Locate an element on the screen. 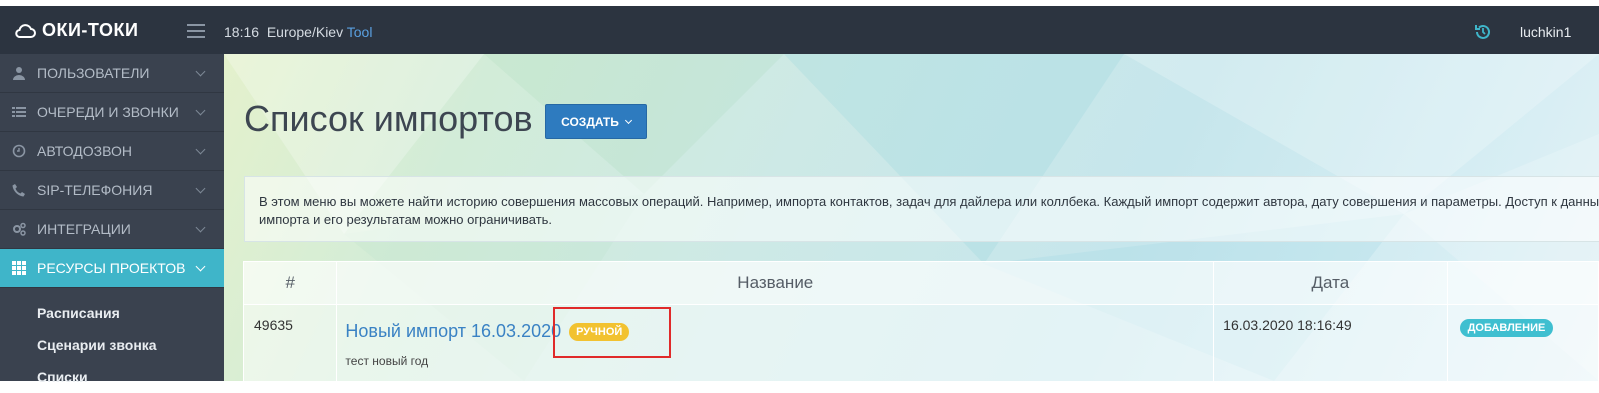 The height and width of the screenshot is (393, 1599). clock: 18:16 Europe/Kiev Tool is located at coordinates (298, 32).